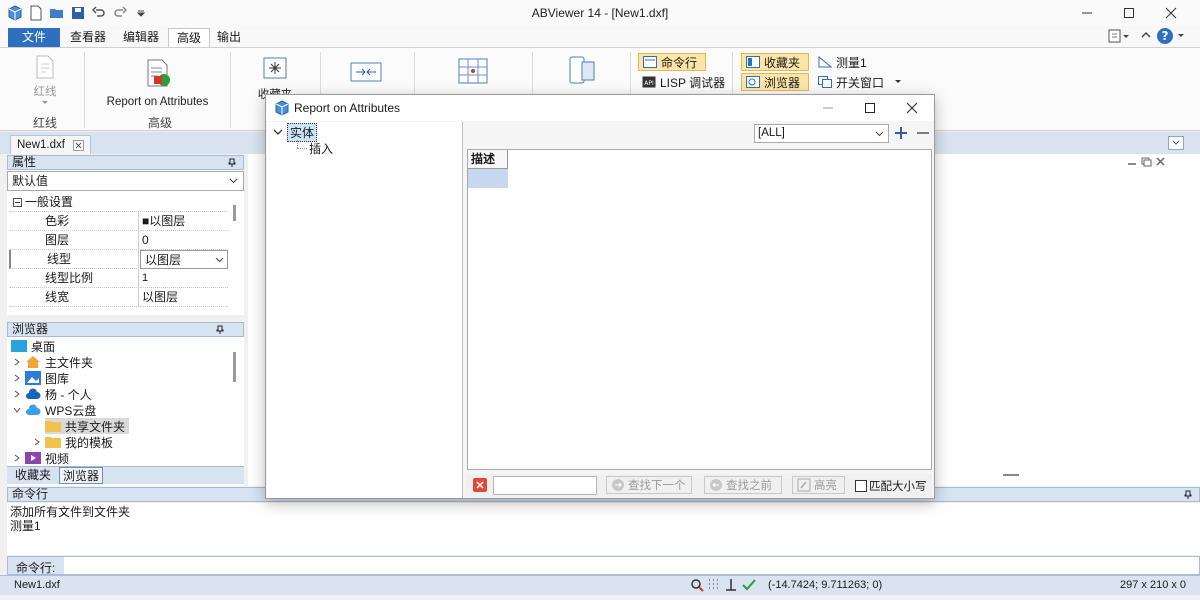 Image resolution: width=1200 pixels, height=600 pixels. Describe the element at coordinates (743, 485) in the screenshot. I see `find-previous-button: 查找之前` at that location.